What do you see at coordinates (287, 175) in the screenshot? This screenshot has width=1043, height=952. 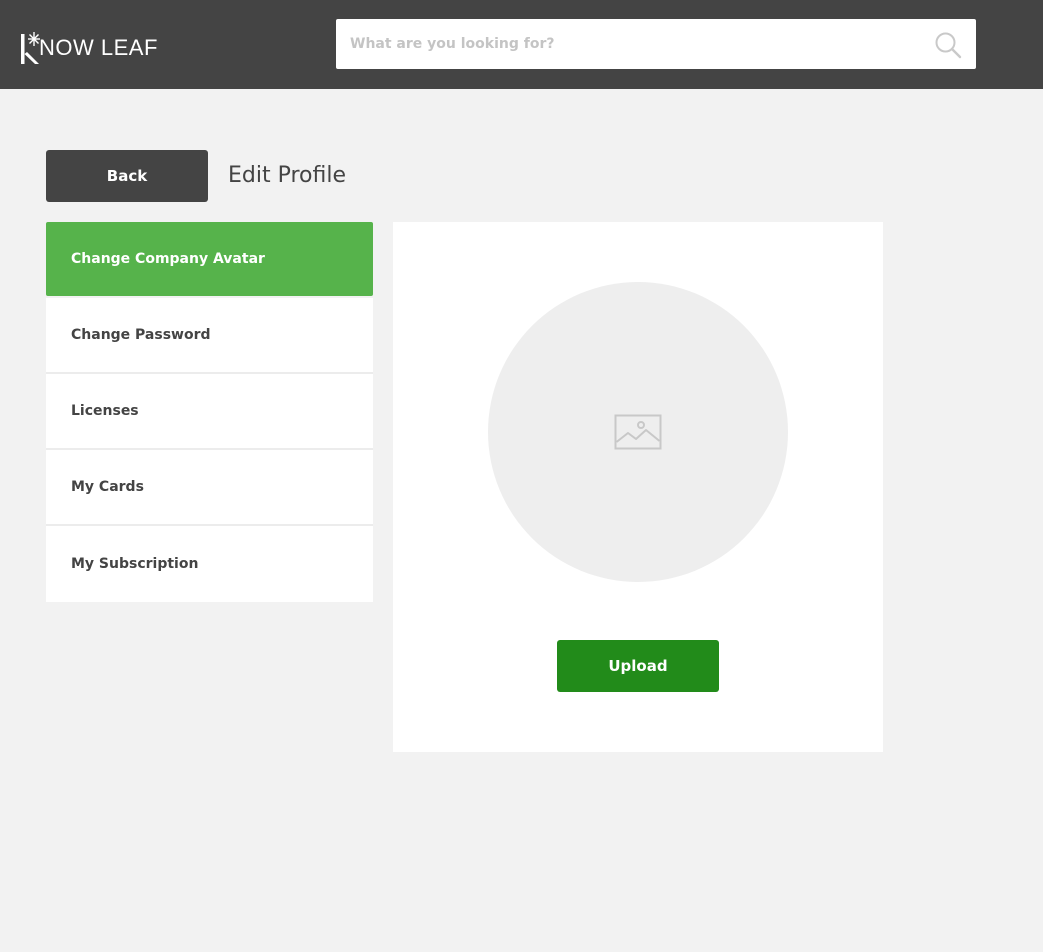 I see `page-title: Edit Profile` at bounding box center [287, 175].